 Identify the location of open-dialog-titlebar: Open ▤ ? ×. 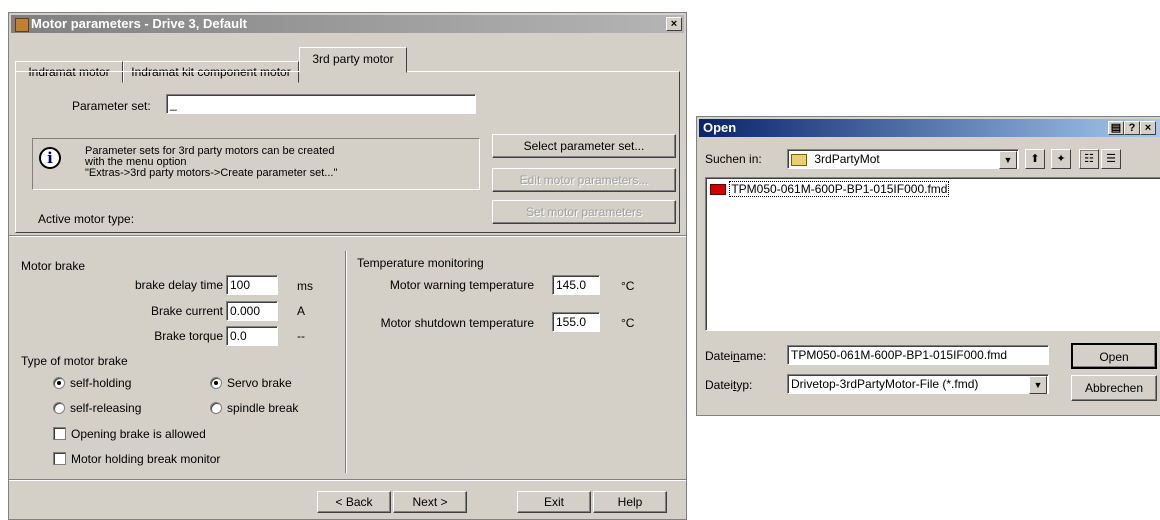
(929, 128).